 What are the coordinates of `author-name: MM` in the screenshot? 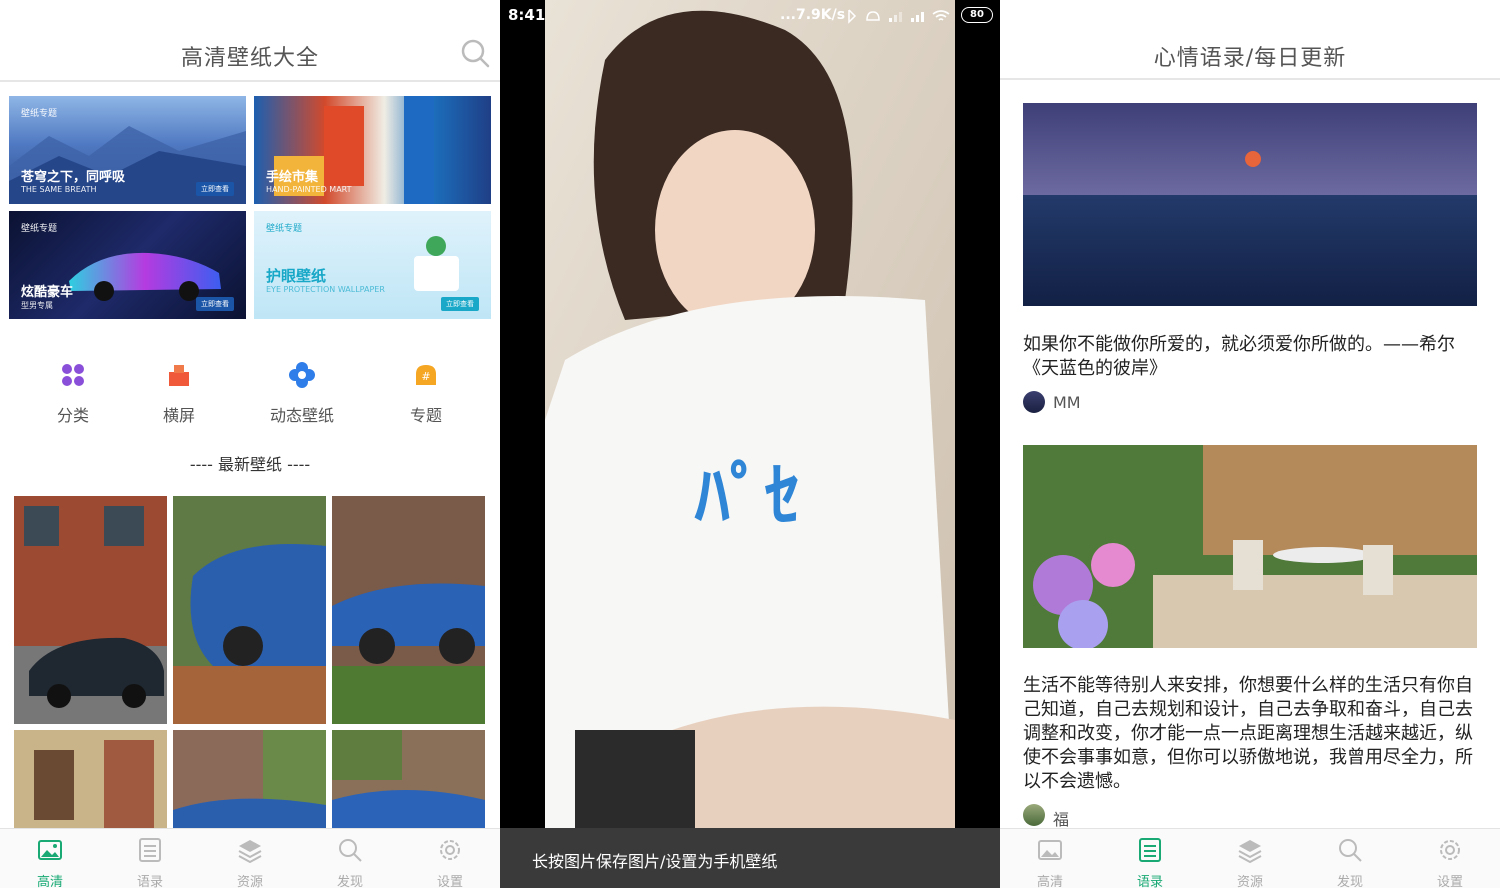 It's located at (1067, 402).